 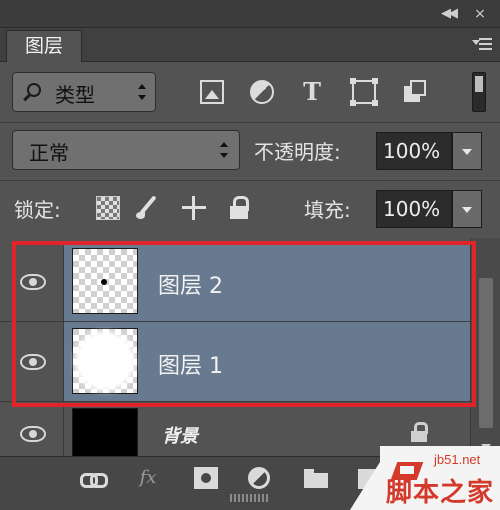 I want to click on opacity-label: 不透明度:, so click(x=297, y=152).